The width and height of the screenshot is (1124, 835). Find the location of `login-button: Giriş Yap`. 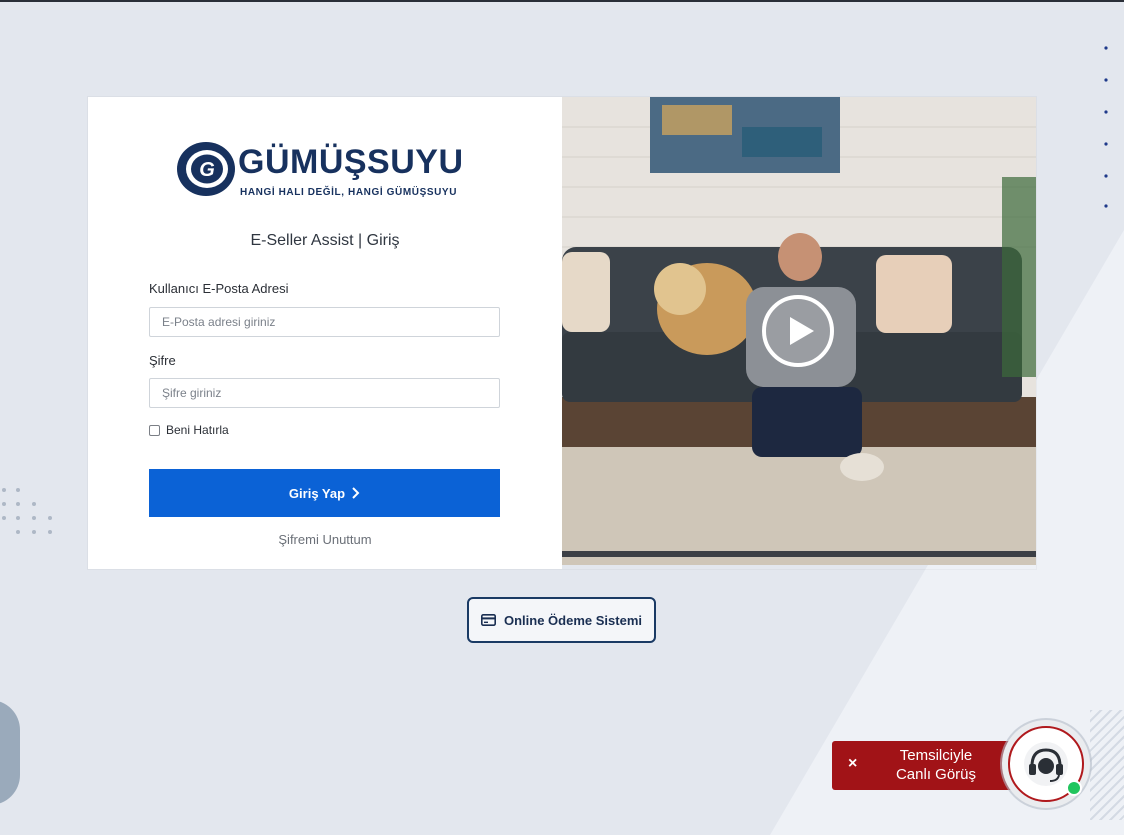

login-button: Giriş Yap is located at coordinates (324, 493).